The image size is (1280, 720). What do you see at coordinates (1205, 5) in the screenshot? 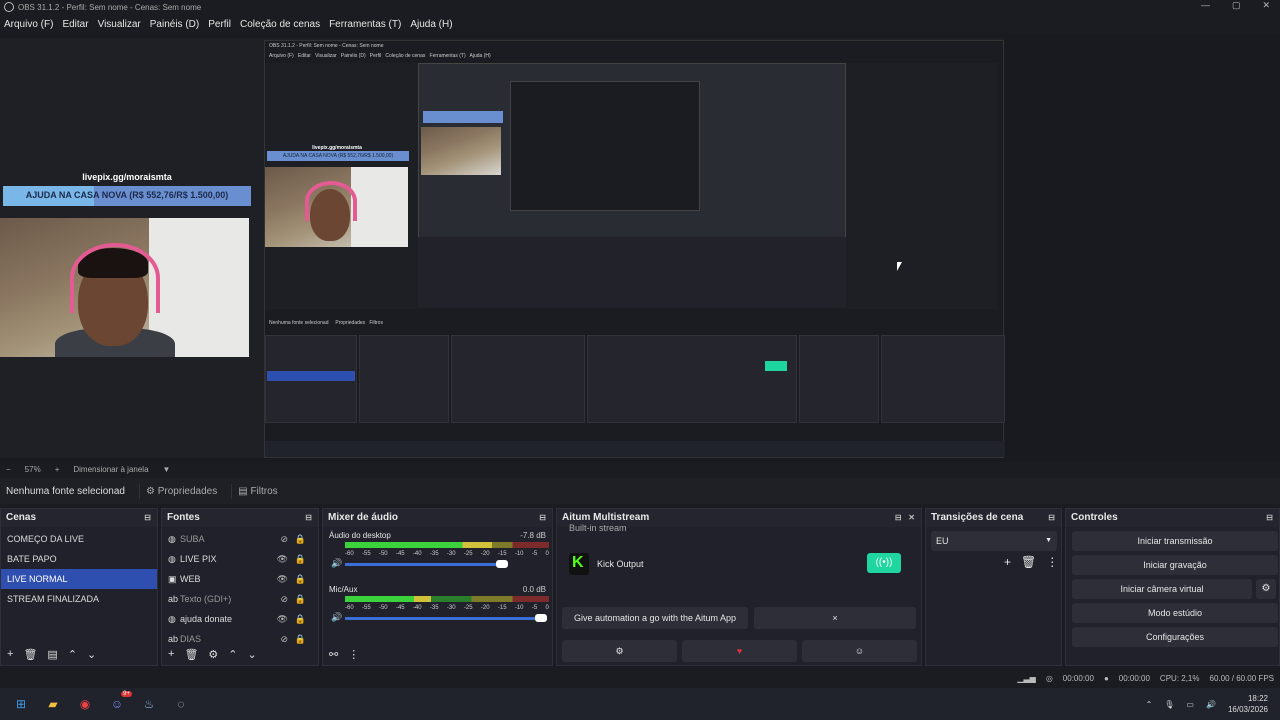
I see `minimize-icon: —` at bounding box center [1205, 5].